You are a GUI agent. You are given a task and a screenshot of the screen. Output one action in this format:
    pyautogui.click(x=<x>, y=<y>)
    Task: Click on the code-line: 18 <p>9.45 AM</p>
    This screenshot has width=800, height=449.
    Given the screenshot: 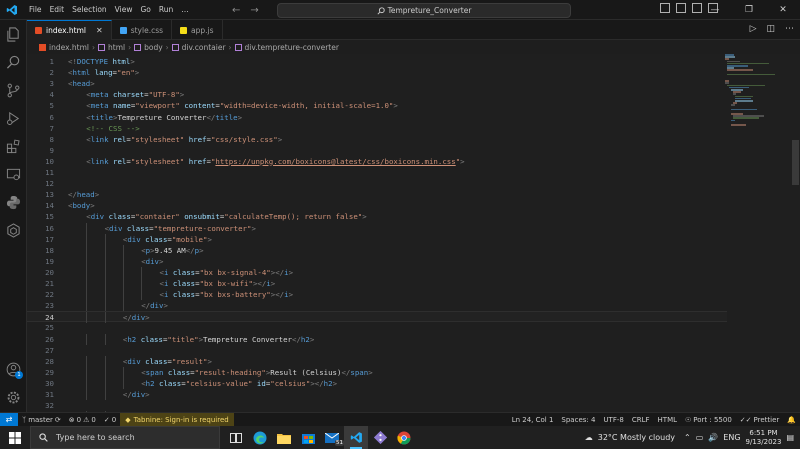 What is the action you would take?
    pyautogui.click(x=377, y=250)
    